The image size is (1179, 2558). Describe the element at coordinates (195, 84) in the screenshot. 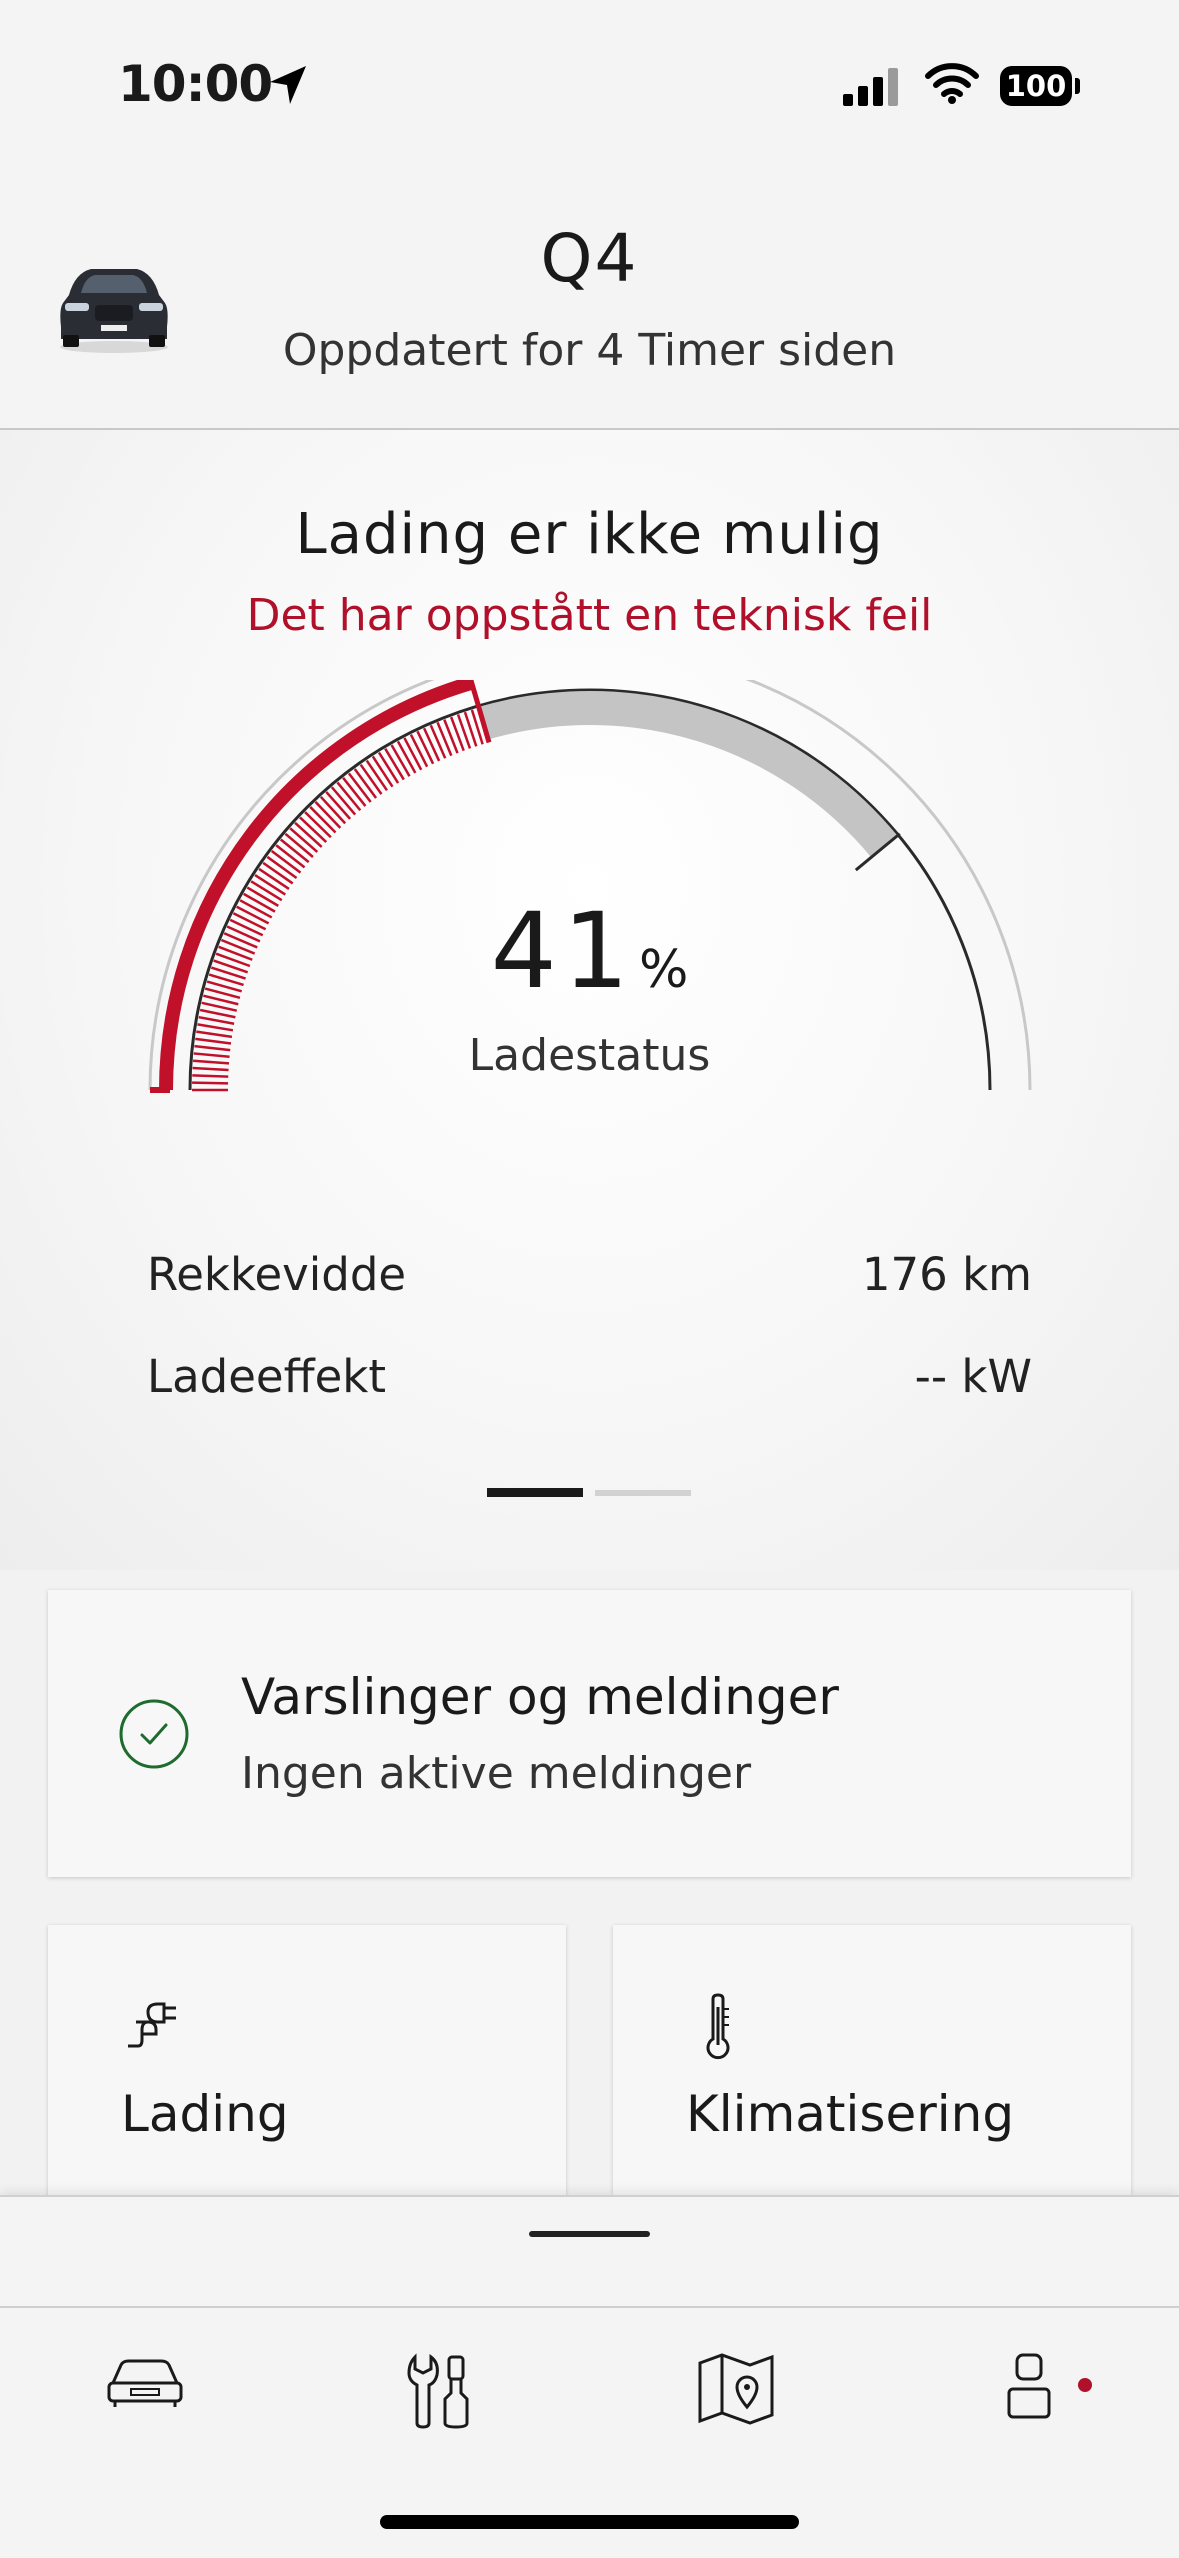

I see `status-time: 10:00` at that location.